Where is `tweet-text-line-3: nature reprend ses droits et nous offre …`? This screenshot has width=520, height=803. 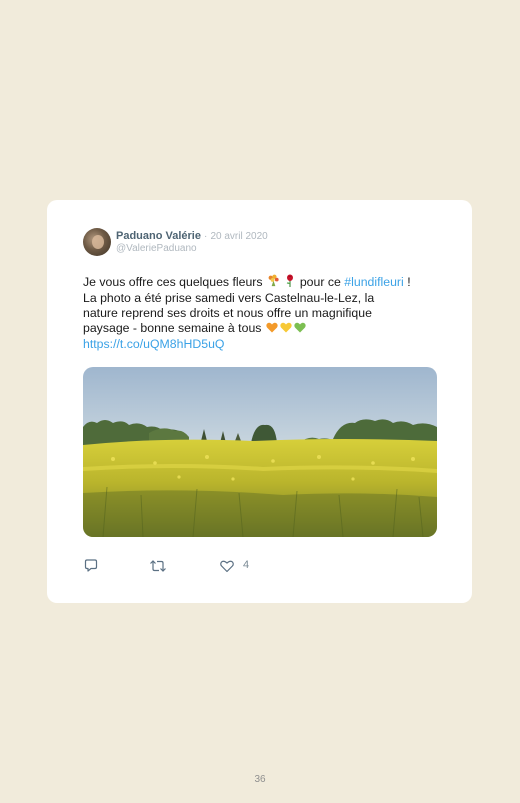 tweet-text-line-3: nature reprend ses droits et nous offre … is located at coordinates (227, 313).